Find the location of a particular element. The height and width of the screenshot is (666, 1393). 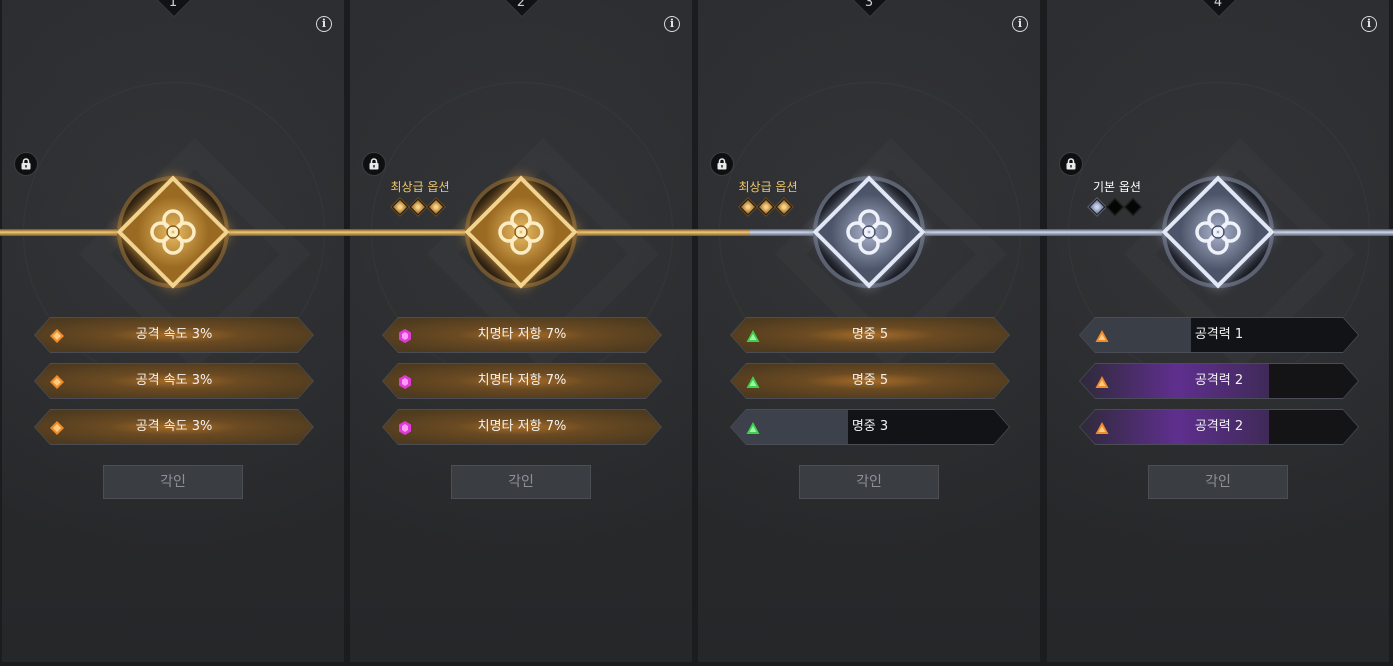

slot-number: 3 is located at coordinates (869, 5).